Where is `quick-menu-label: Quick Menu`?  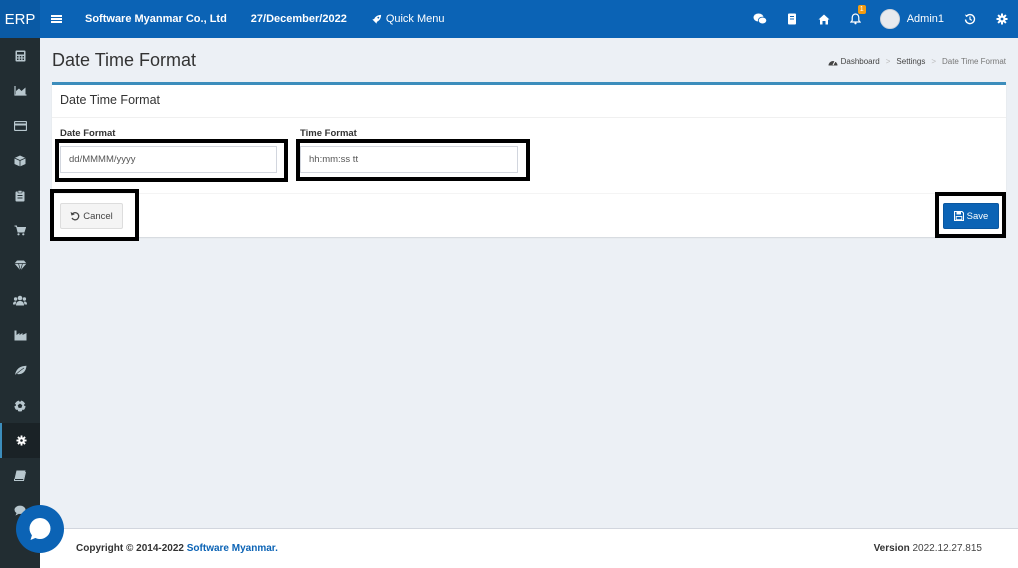
quick-menu-label: Quick Menu is located at coordinates (415, 19).